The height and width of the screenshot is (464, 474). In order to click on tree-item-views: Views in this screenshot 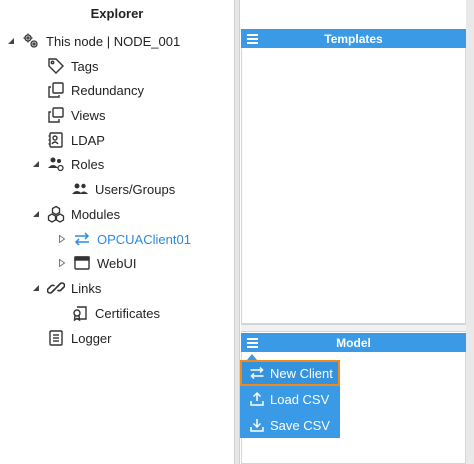, I will do `click(76, 115)`.